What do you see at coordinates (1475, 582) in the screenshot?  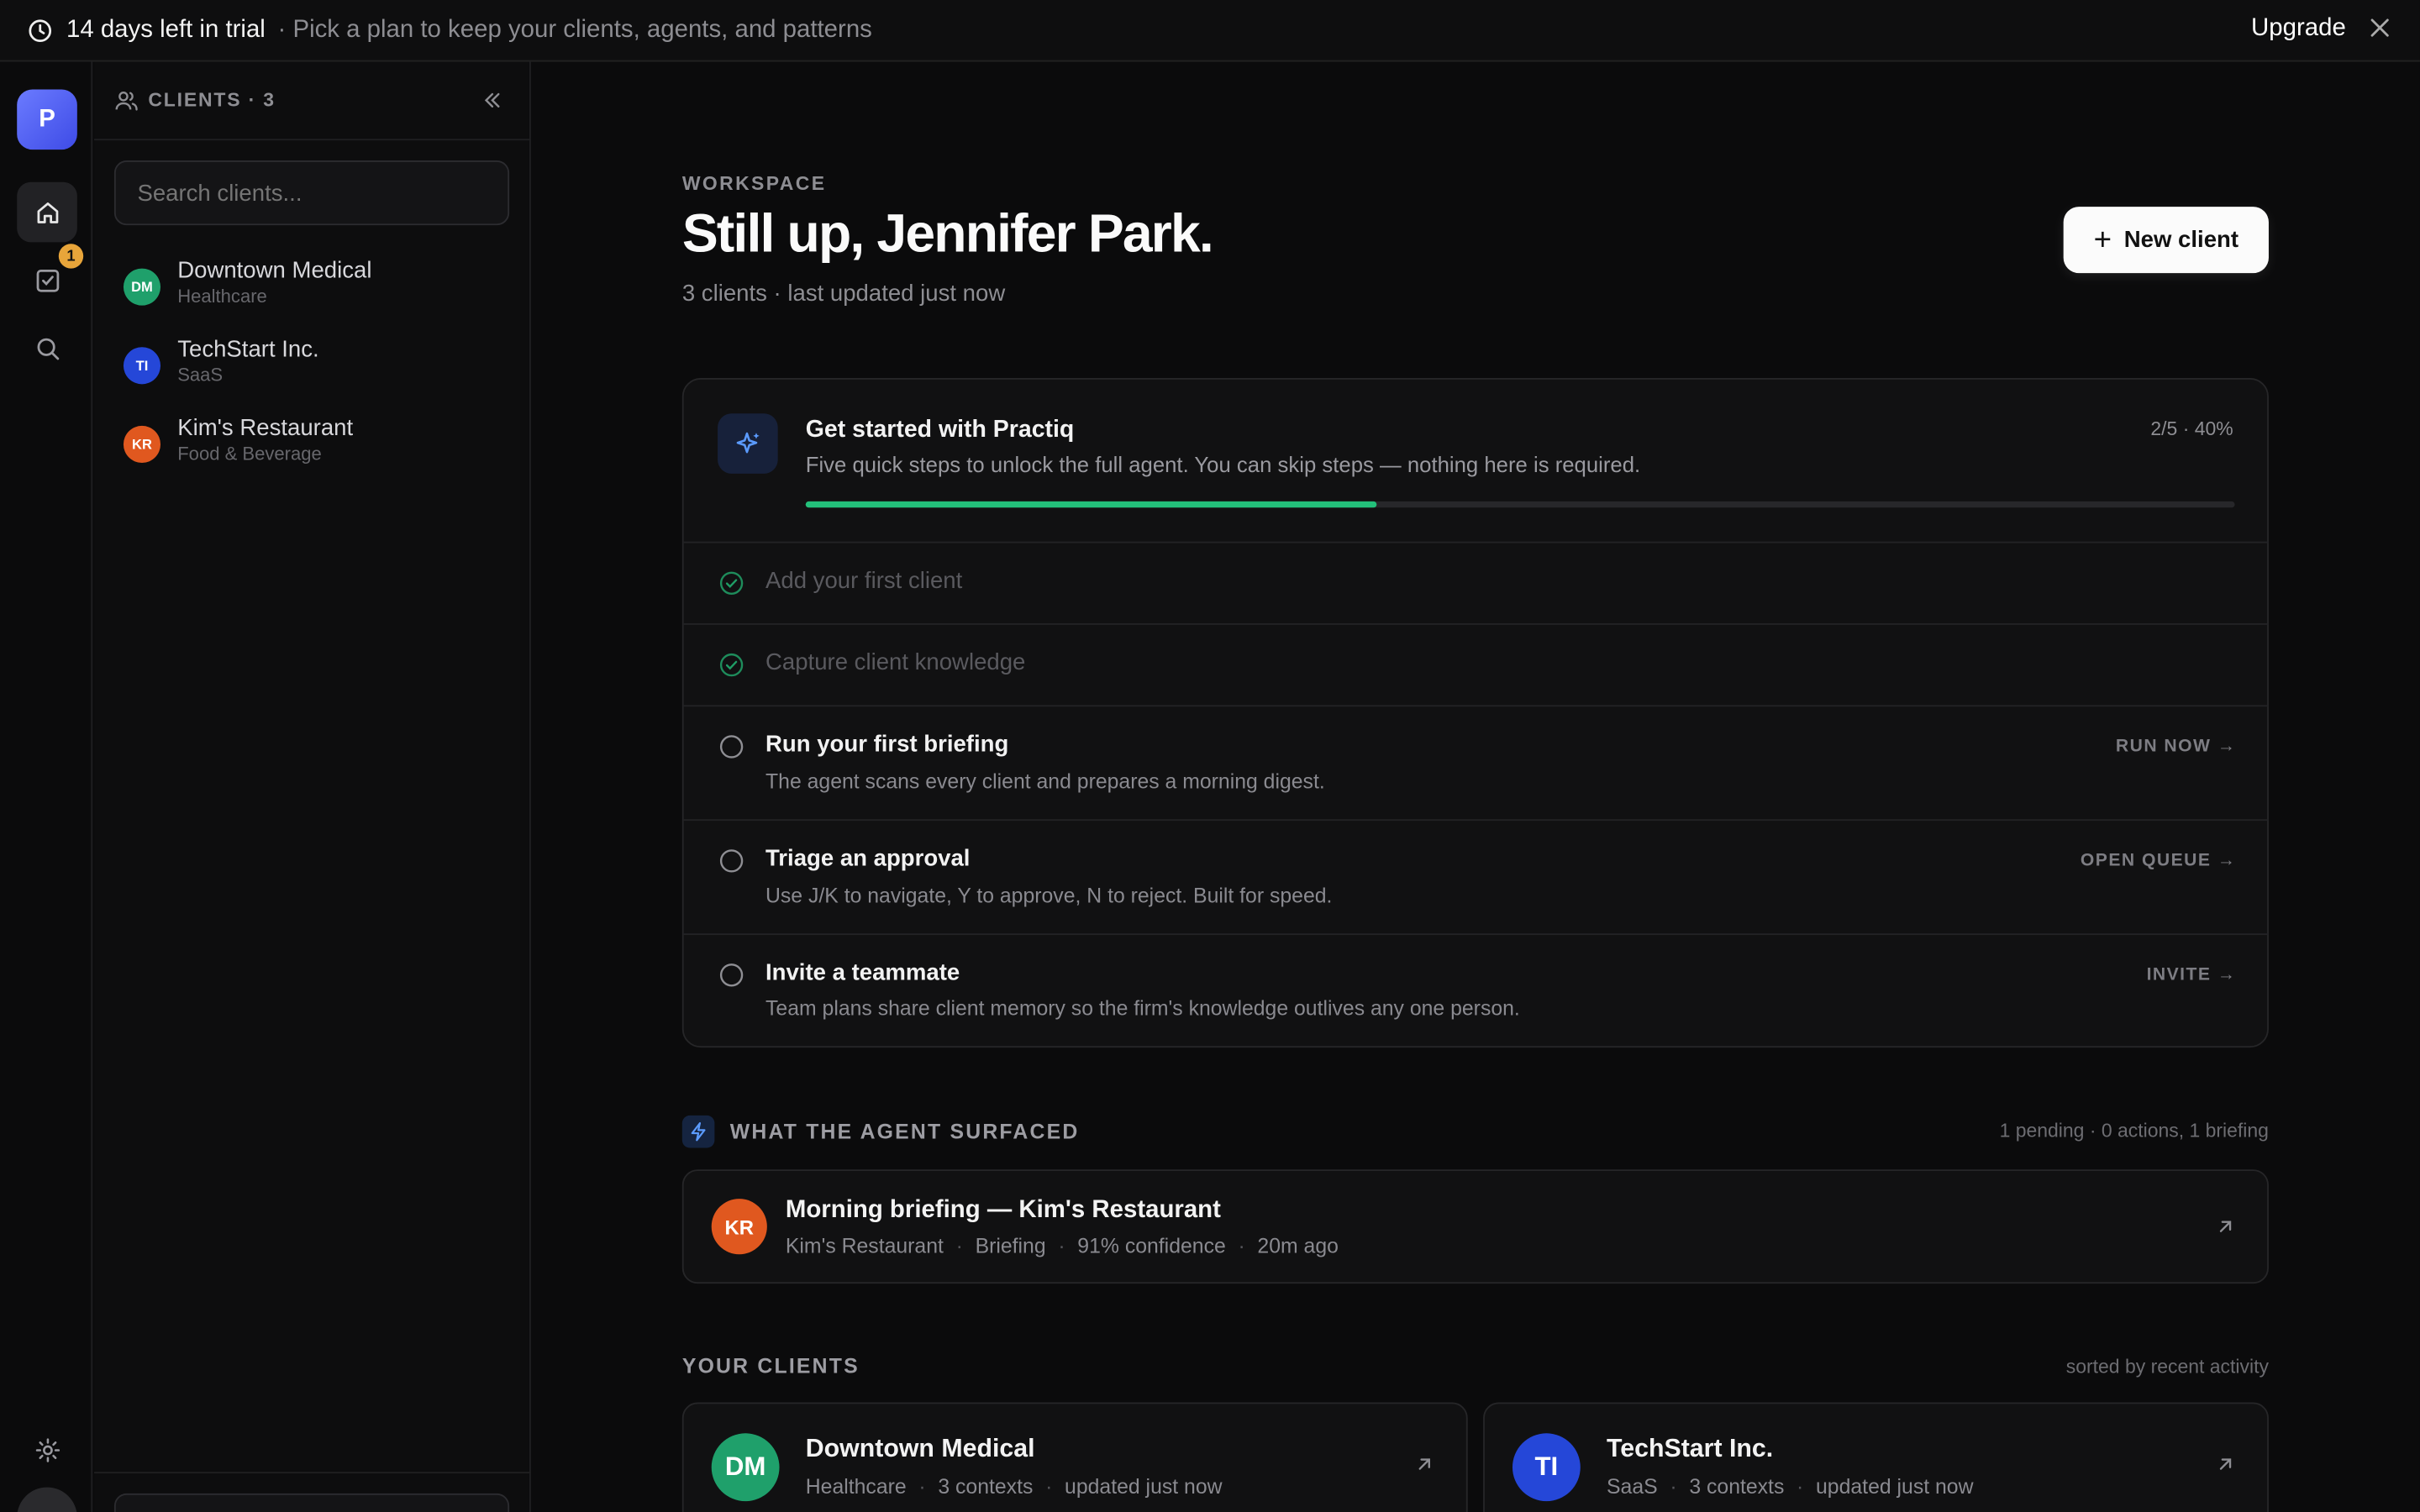 I see `onboarding-step: Add your first client` at bounding box center [1475, 582].